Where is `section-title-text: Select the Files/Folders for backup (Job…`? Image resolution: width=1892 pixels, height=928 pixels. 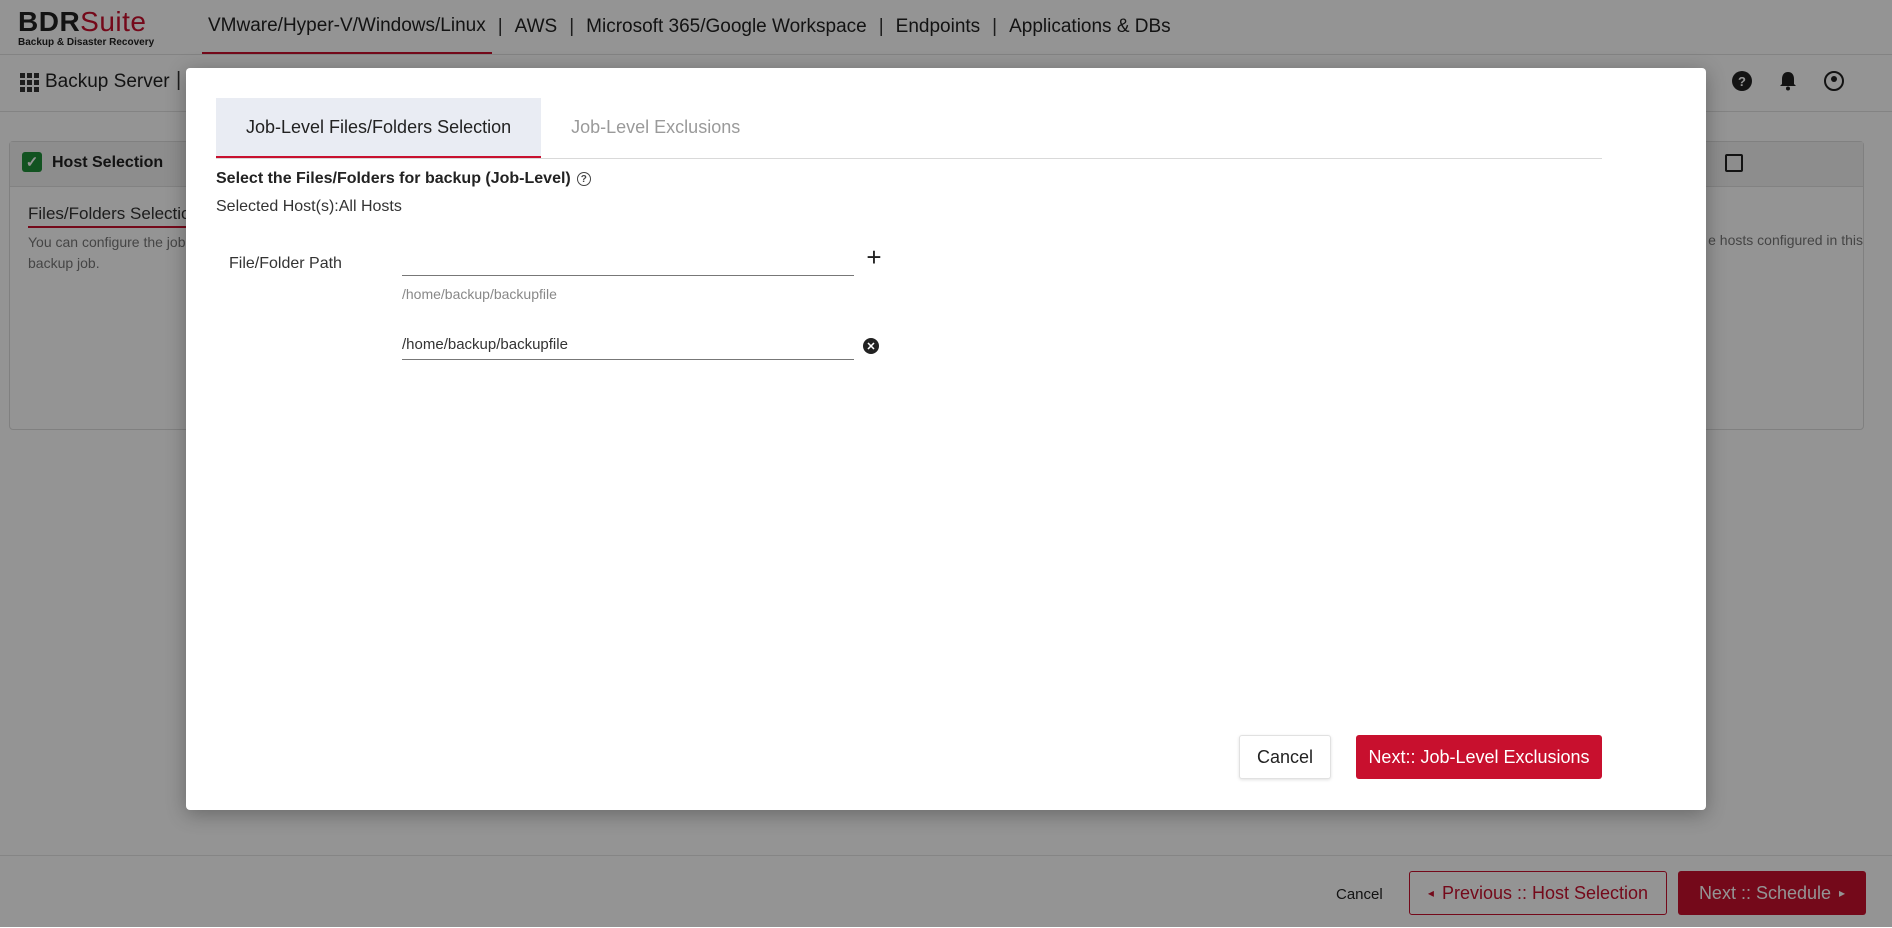
section-title-text: Select the Files/Folders for backup (Job… is located at coordinates (393, 178).